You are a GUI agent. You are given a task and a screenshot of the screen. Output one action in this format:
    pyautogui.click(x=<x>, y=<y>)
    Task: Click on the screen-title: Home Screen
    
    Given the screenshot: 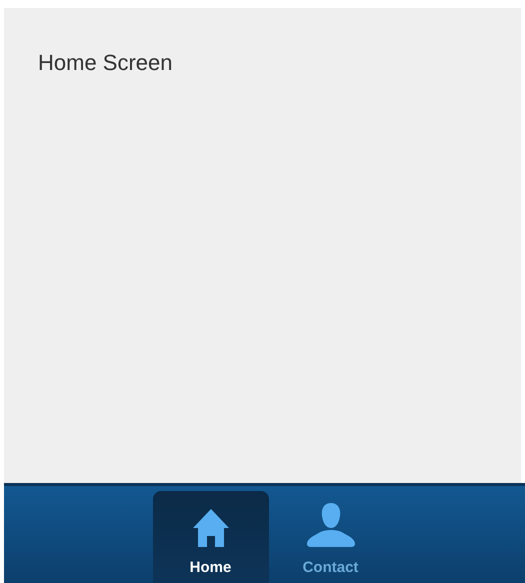 What is the action you would take?
    pyautogui.click(x=106, y=63)
    